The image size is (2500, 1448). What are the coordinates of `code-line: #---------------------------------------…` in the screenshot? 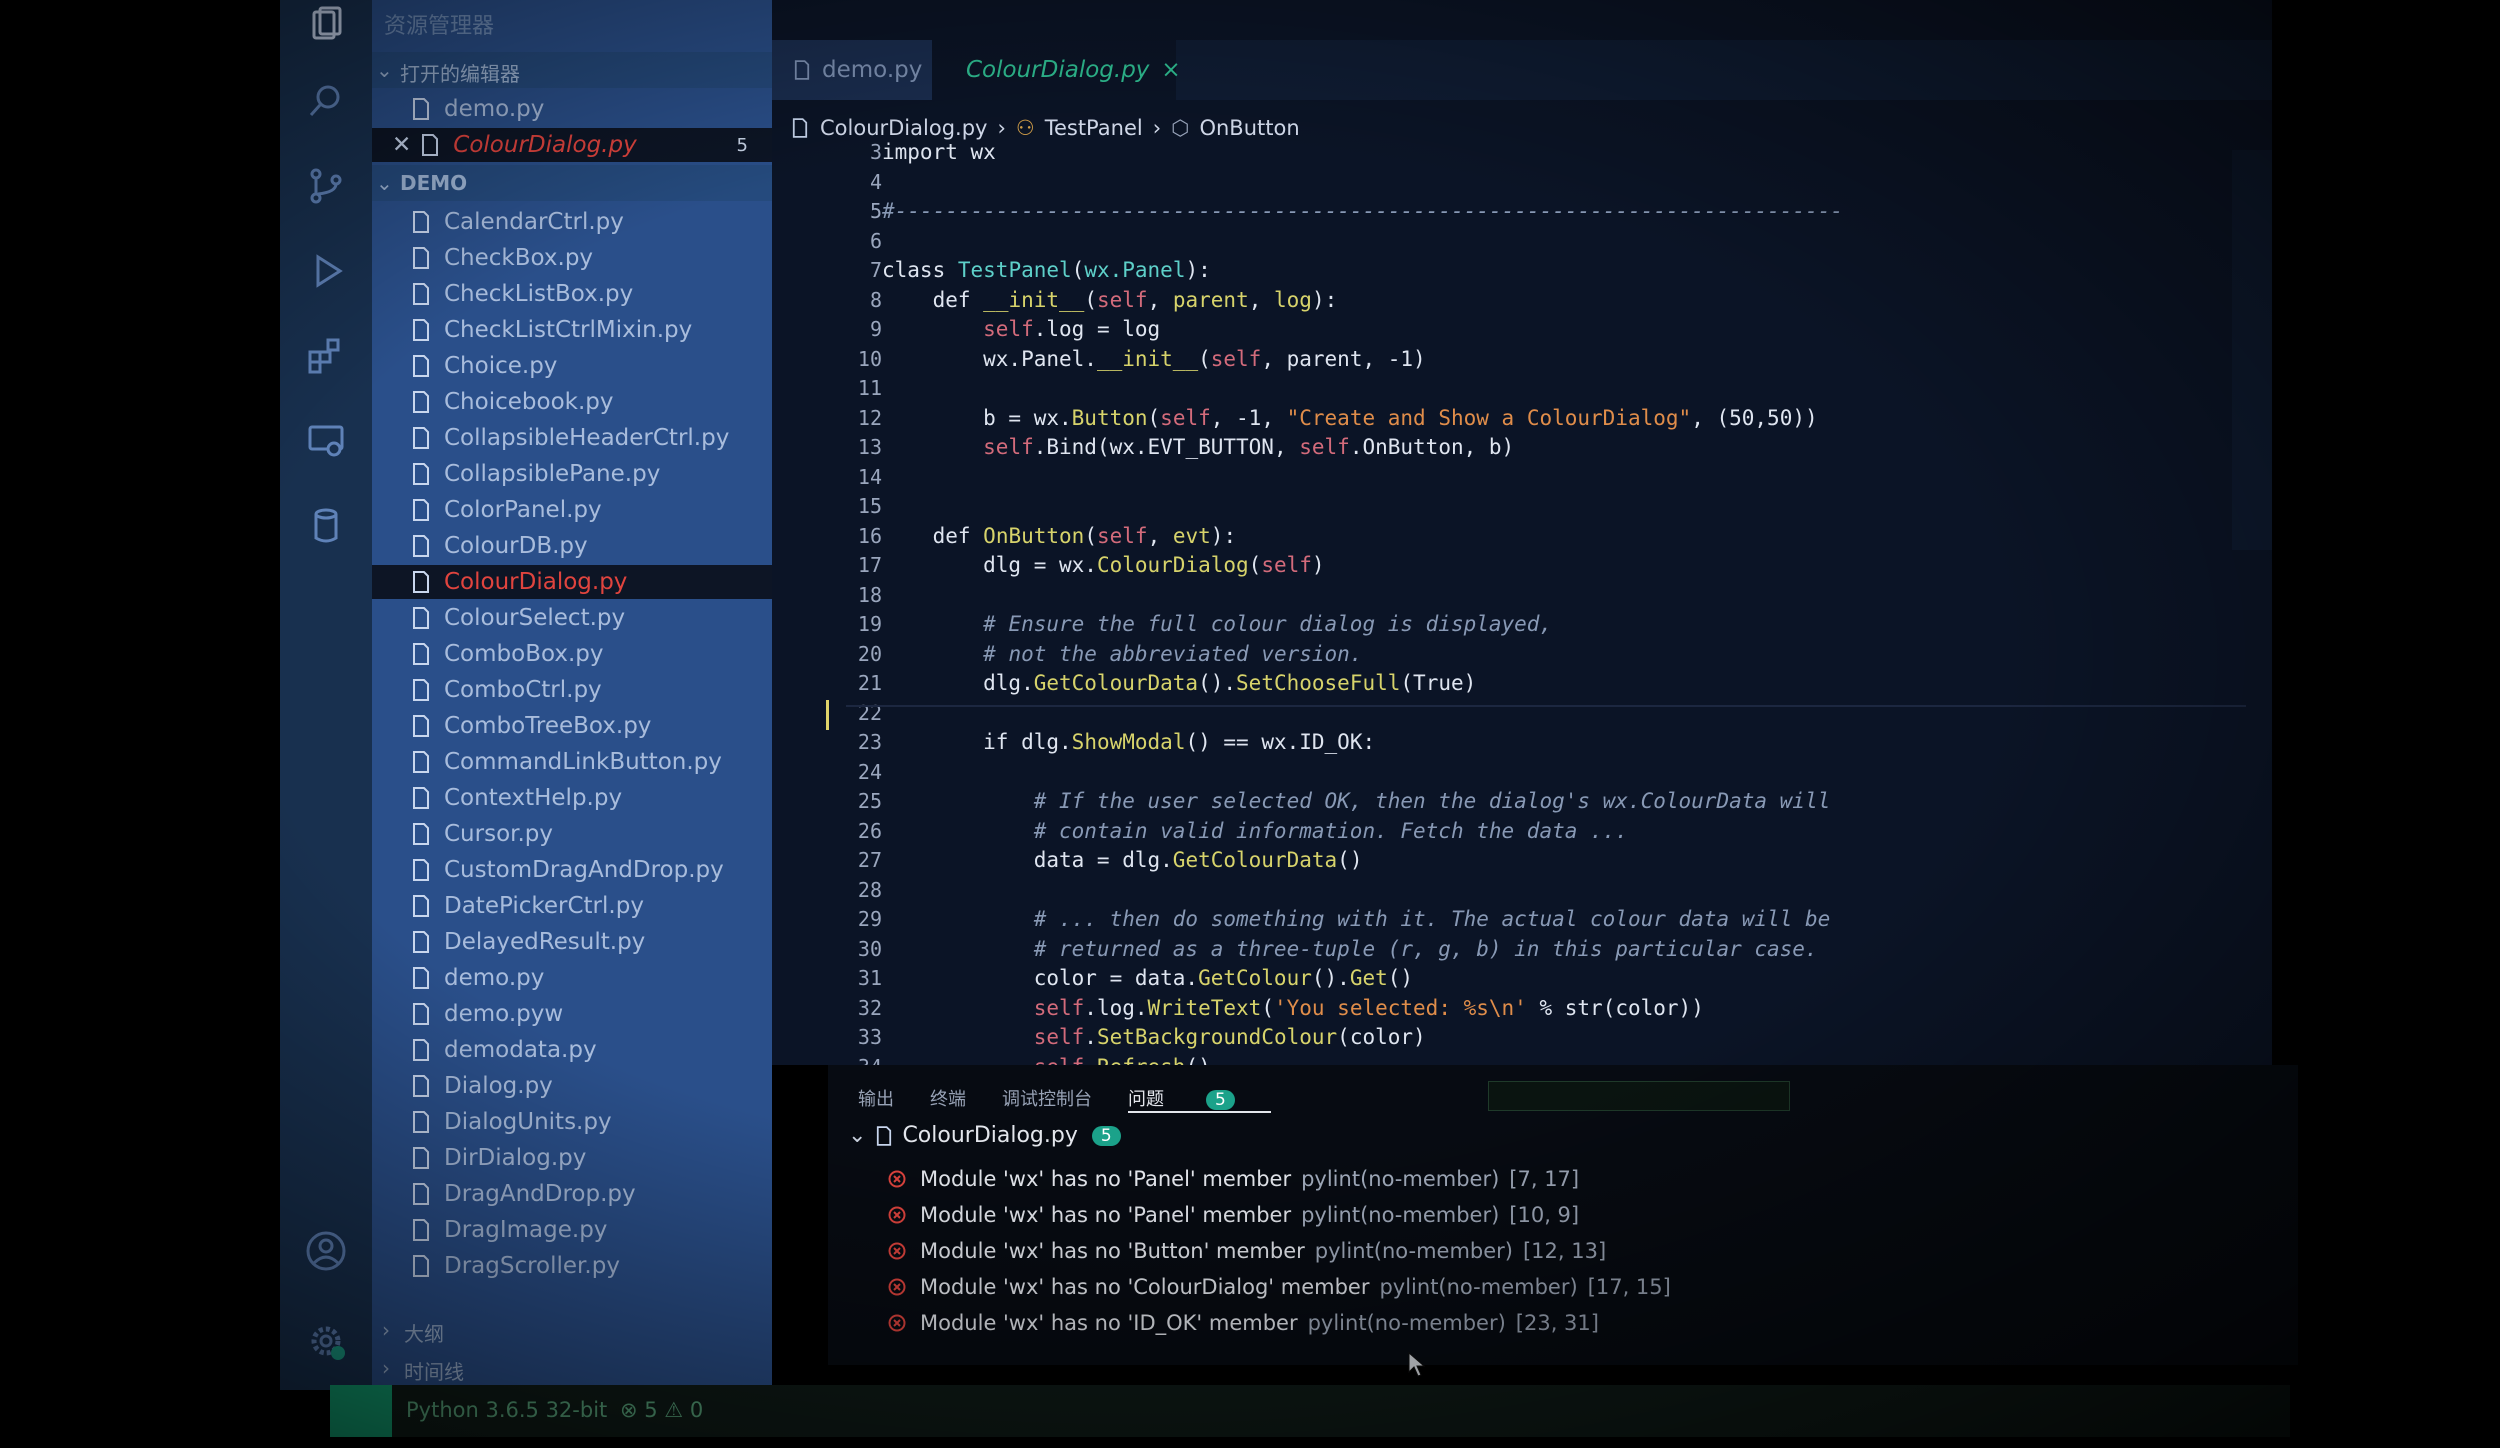 It's located at (1362, 211).